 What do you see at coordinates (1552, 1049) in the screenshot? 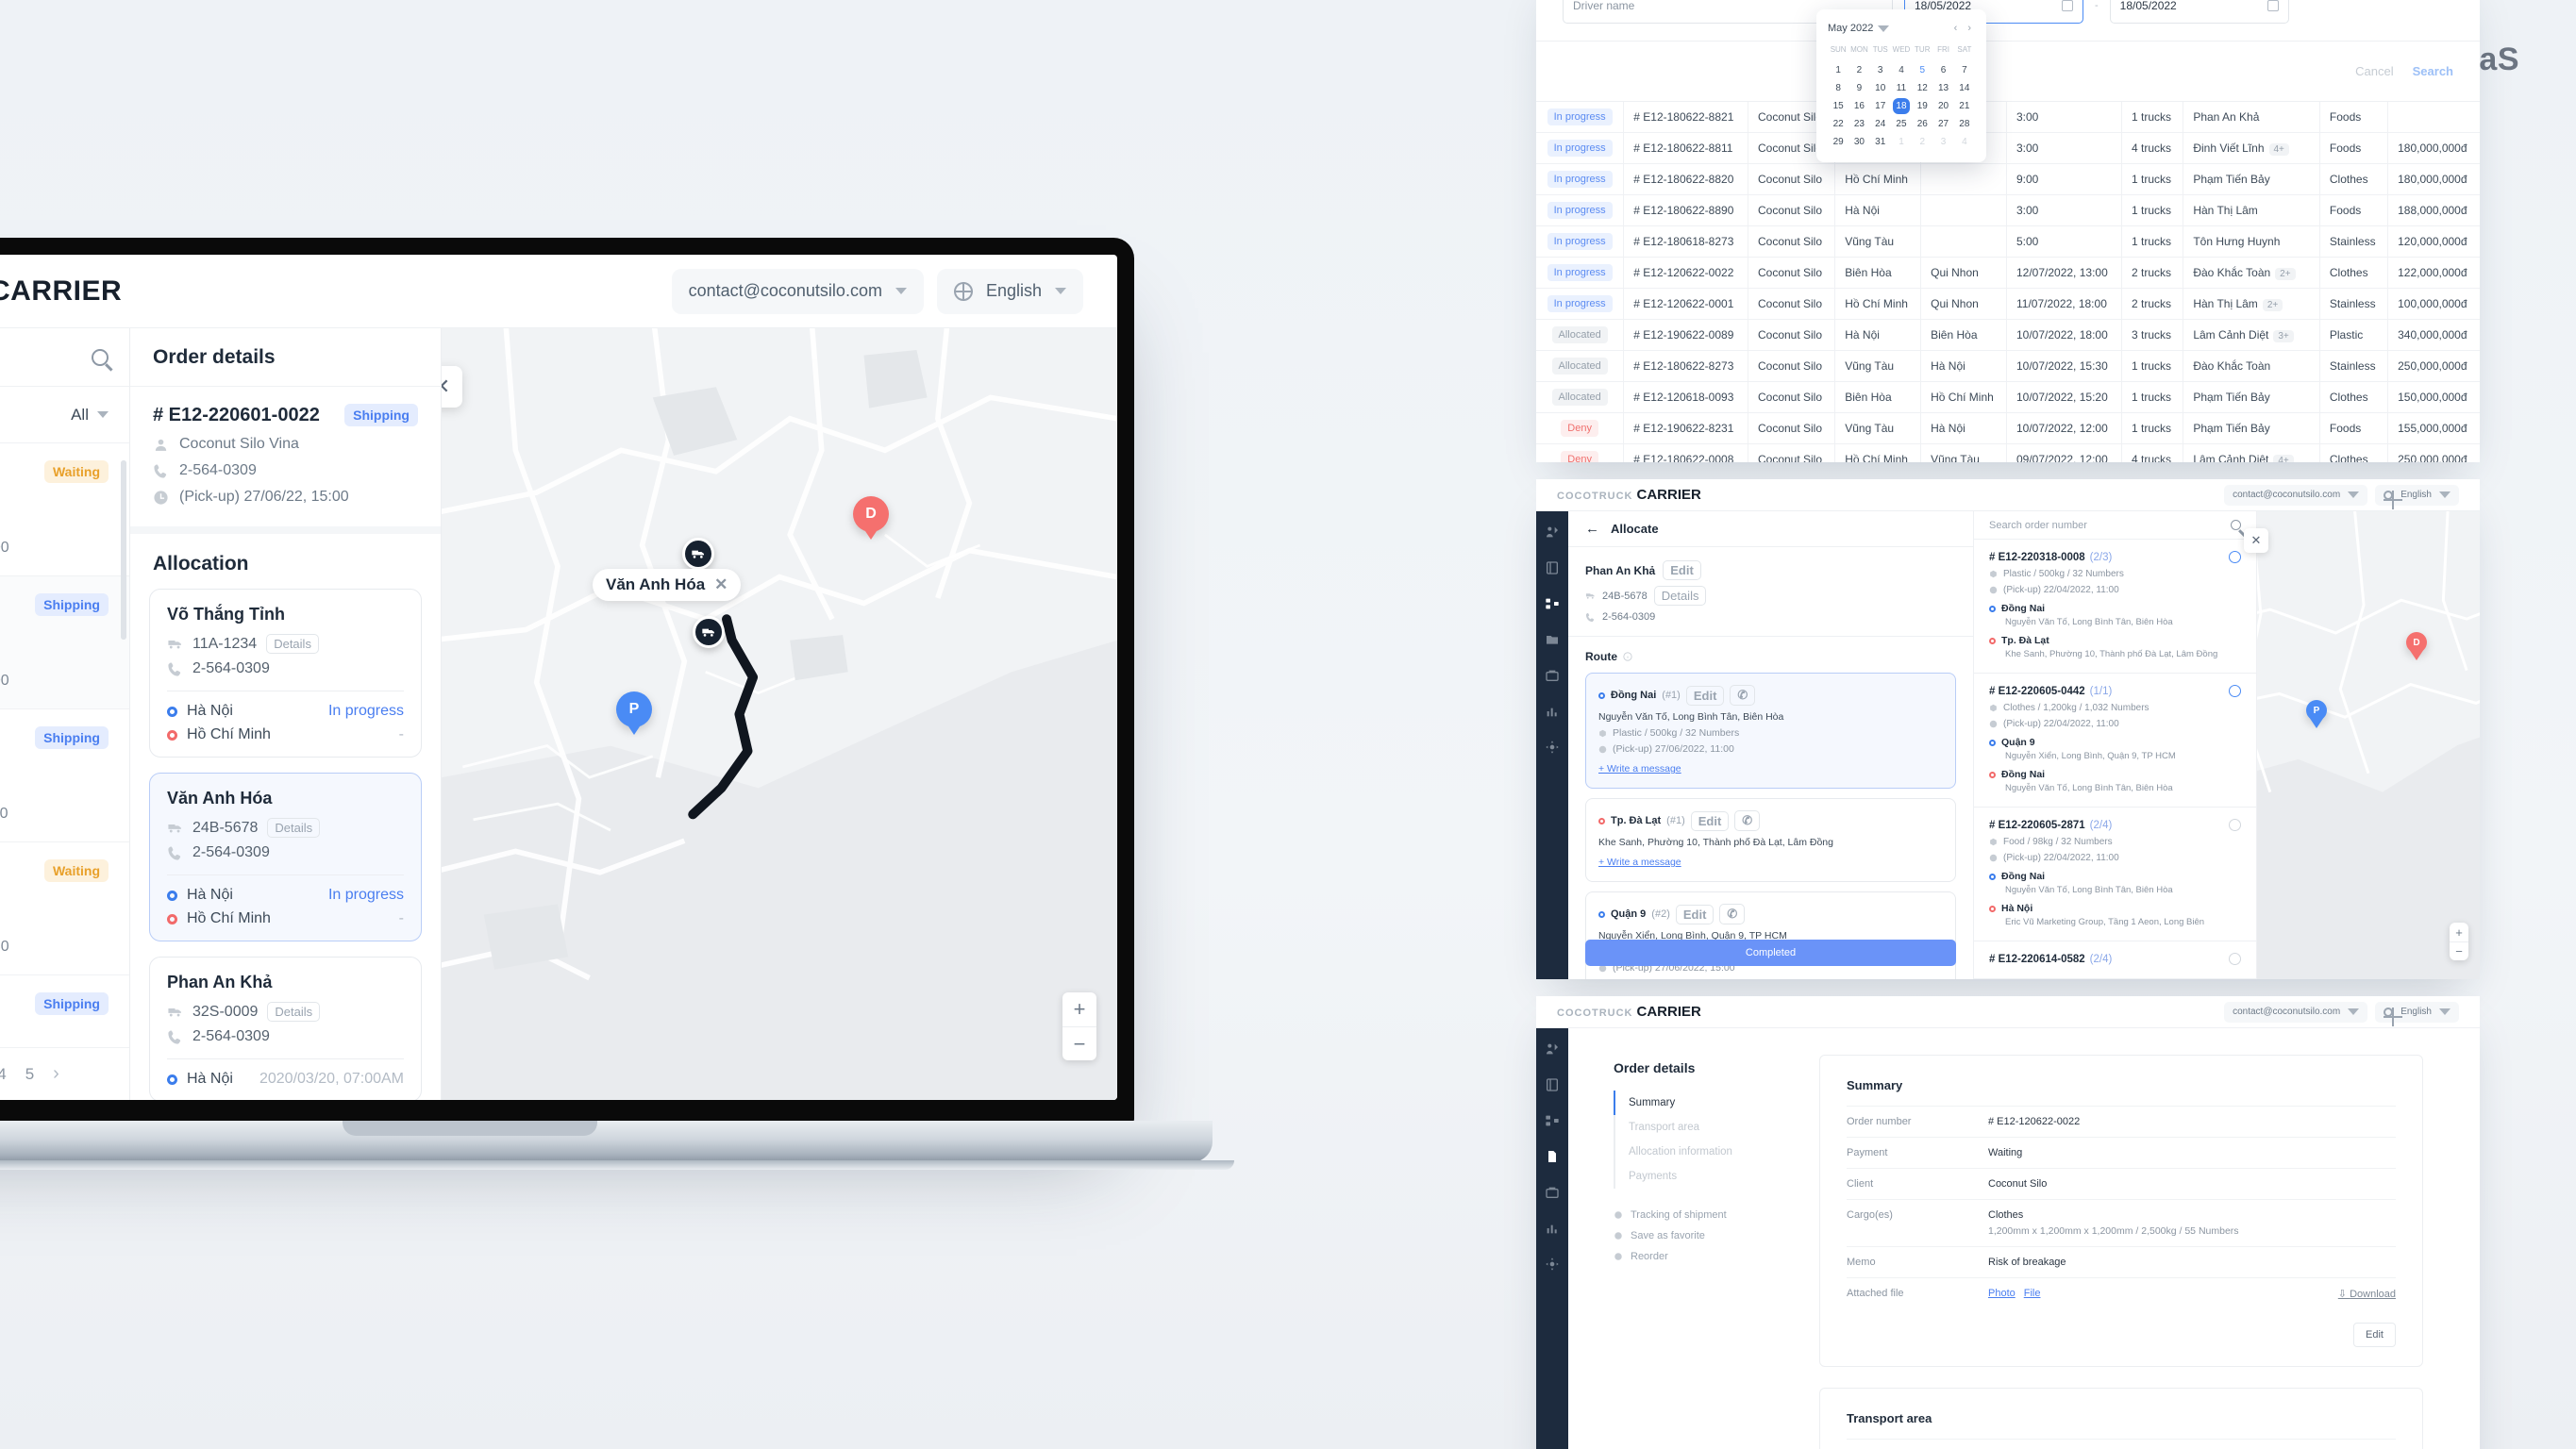
I see `dashboard-icon` at bounding box center [1552, 1049].